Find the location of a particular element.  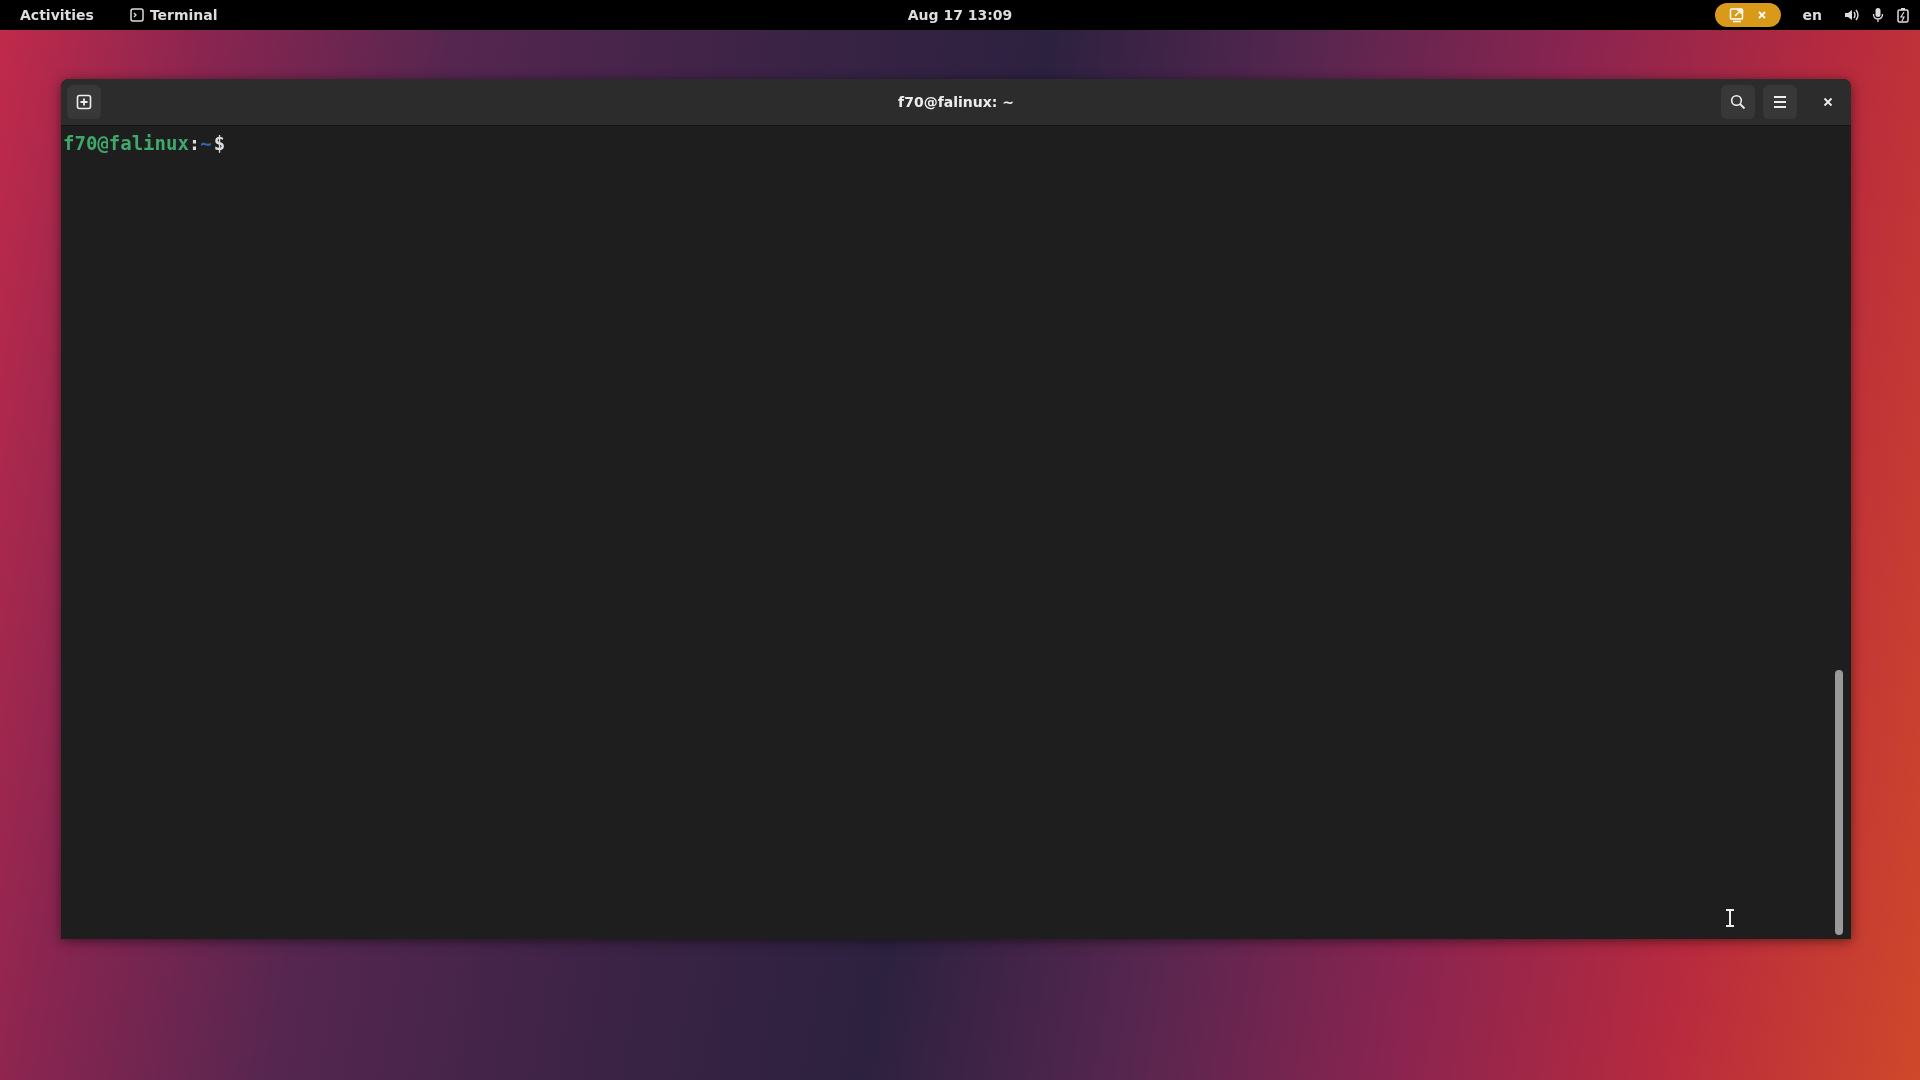

app-menu-button: Terminal is located at coordinates (183, 15).